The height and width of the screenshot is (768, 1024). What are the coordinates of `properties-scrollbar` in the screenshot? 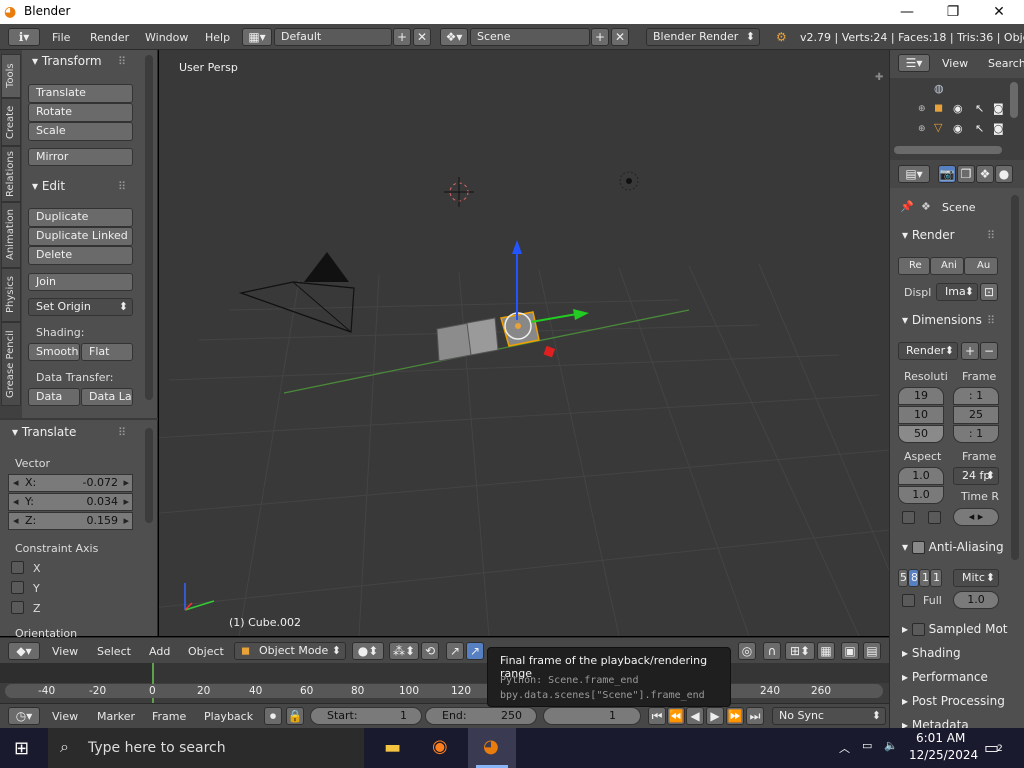 It's located at (1015, 377).